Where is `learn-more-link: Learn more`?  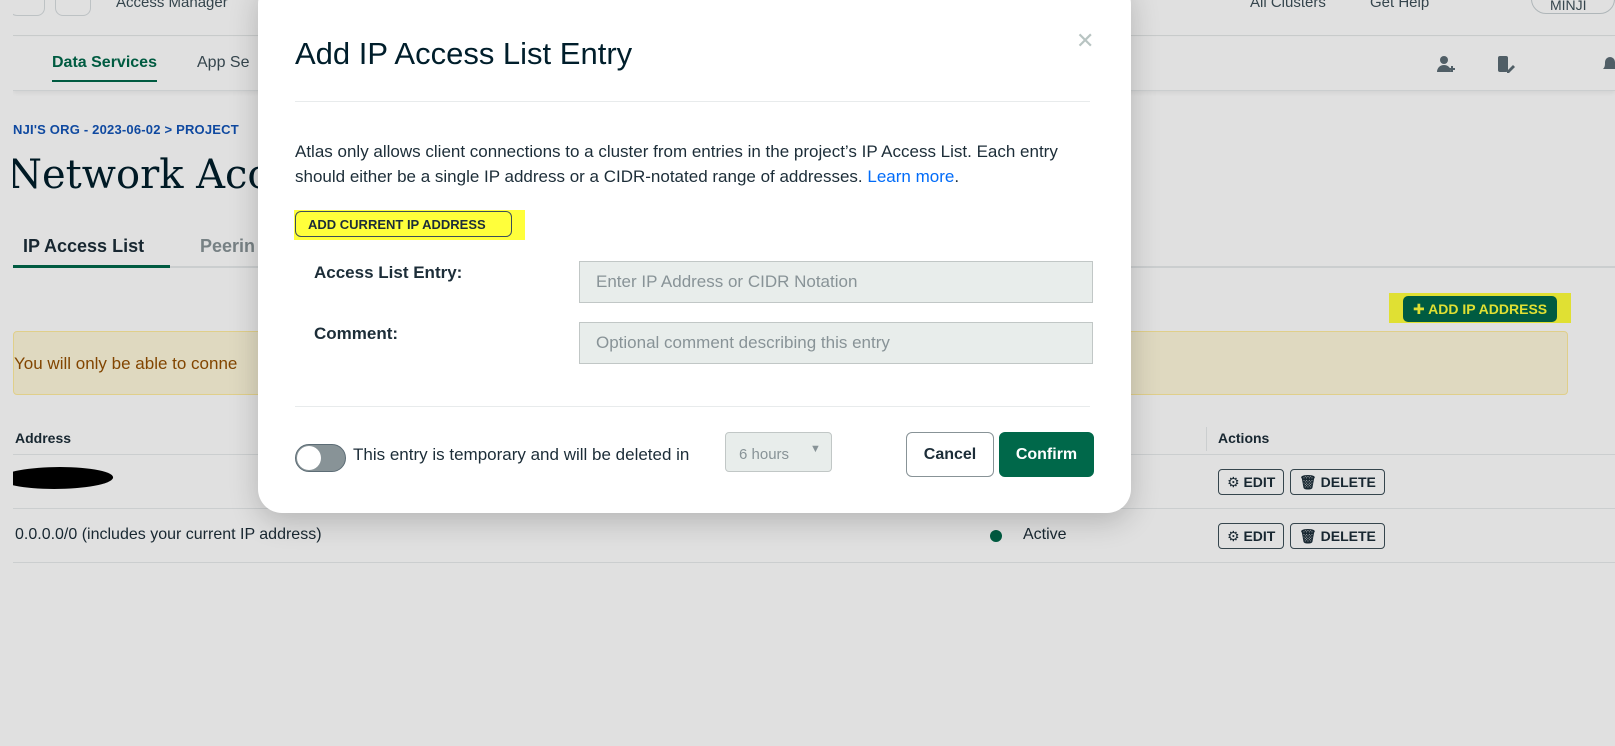
learn-more-link: Learn more is located at coordinates (910, 176).